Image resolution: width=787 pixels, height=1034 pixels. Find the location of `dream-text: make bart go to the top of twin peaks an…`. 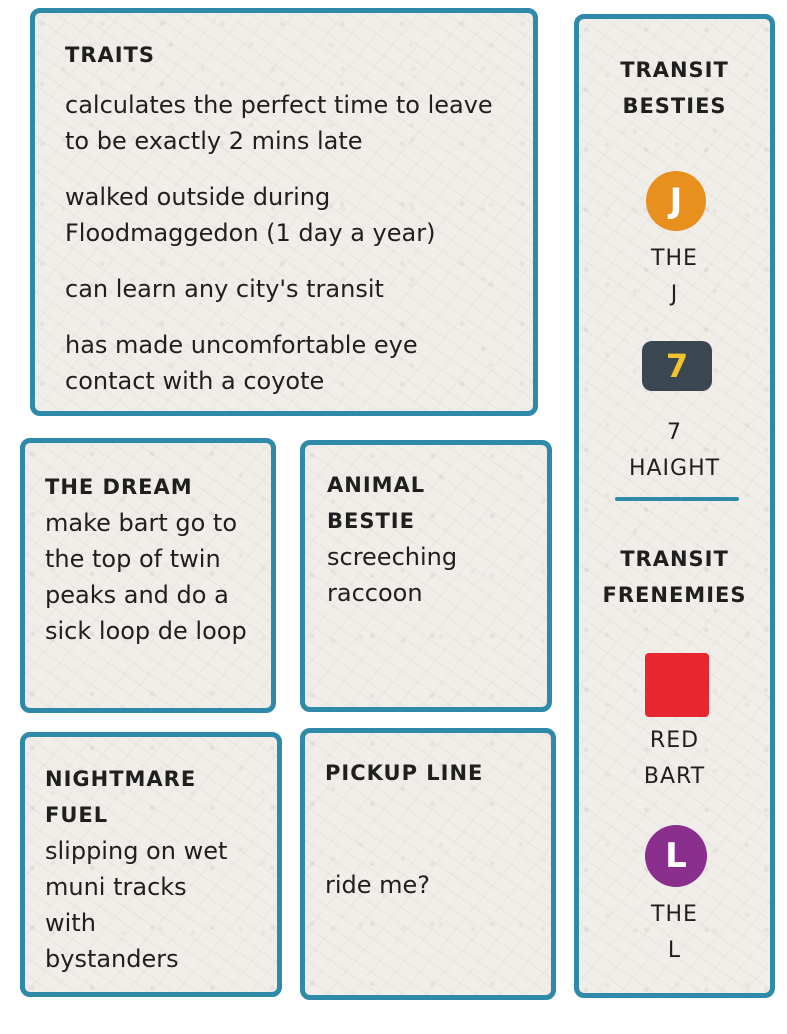

dream-text: make bart go to the top of twin peaks an… is located at coordinates (146, 577).